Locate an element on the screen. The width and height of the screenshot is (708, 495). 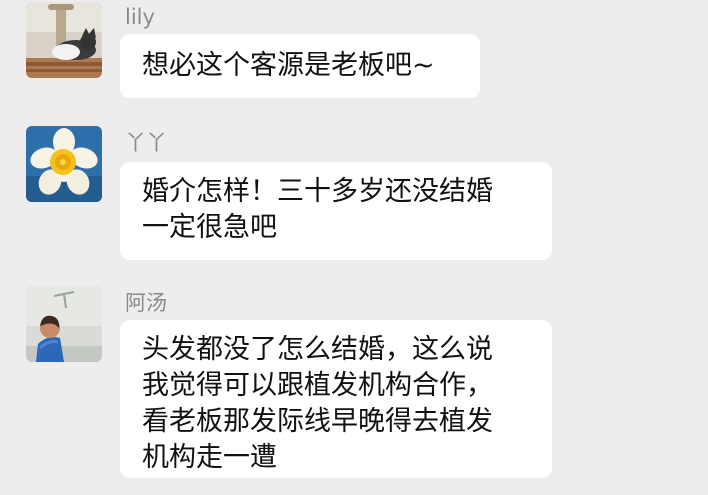
child-in-blue-jacket-avatar is located at coordinates (64, 324).